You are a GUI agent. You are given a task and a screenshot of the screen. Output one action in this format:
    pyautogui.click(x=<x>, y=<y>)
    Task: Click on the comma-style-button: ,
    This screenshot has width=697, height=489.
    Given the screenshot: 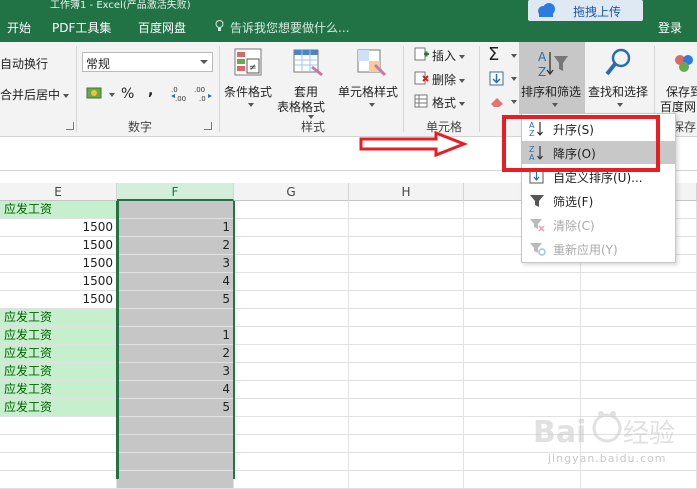 What is the action you would take?
    pyautogui.click(x=150, y=91)
    